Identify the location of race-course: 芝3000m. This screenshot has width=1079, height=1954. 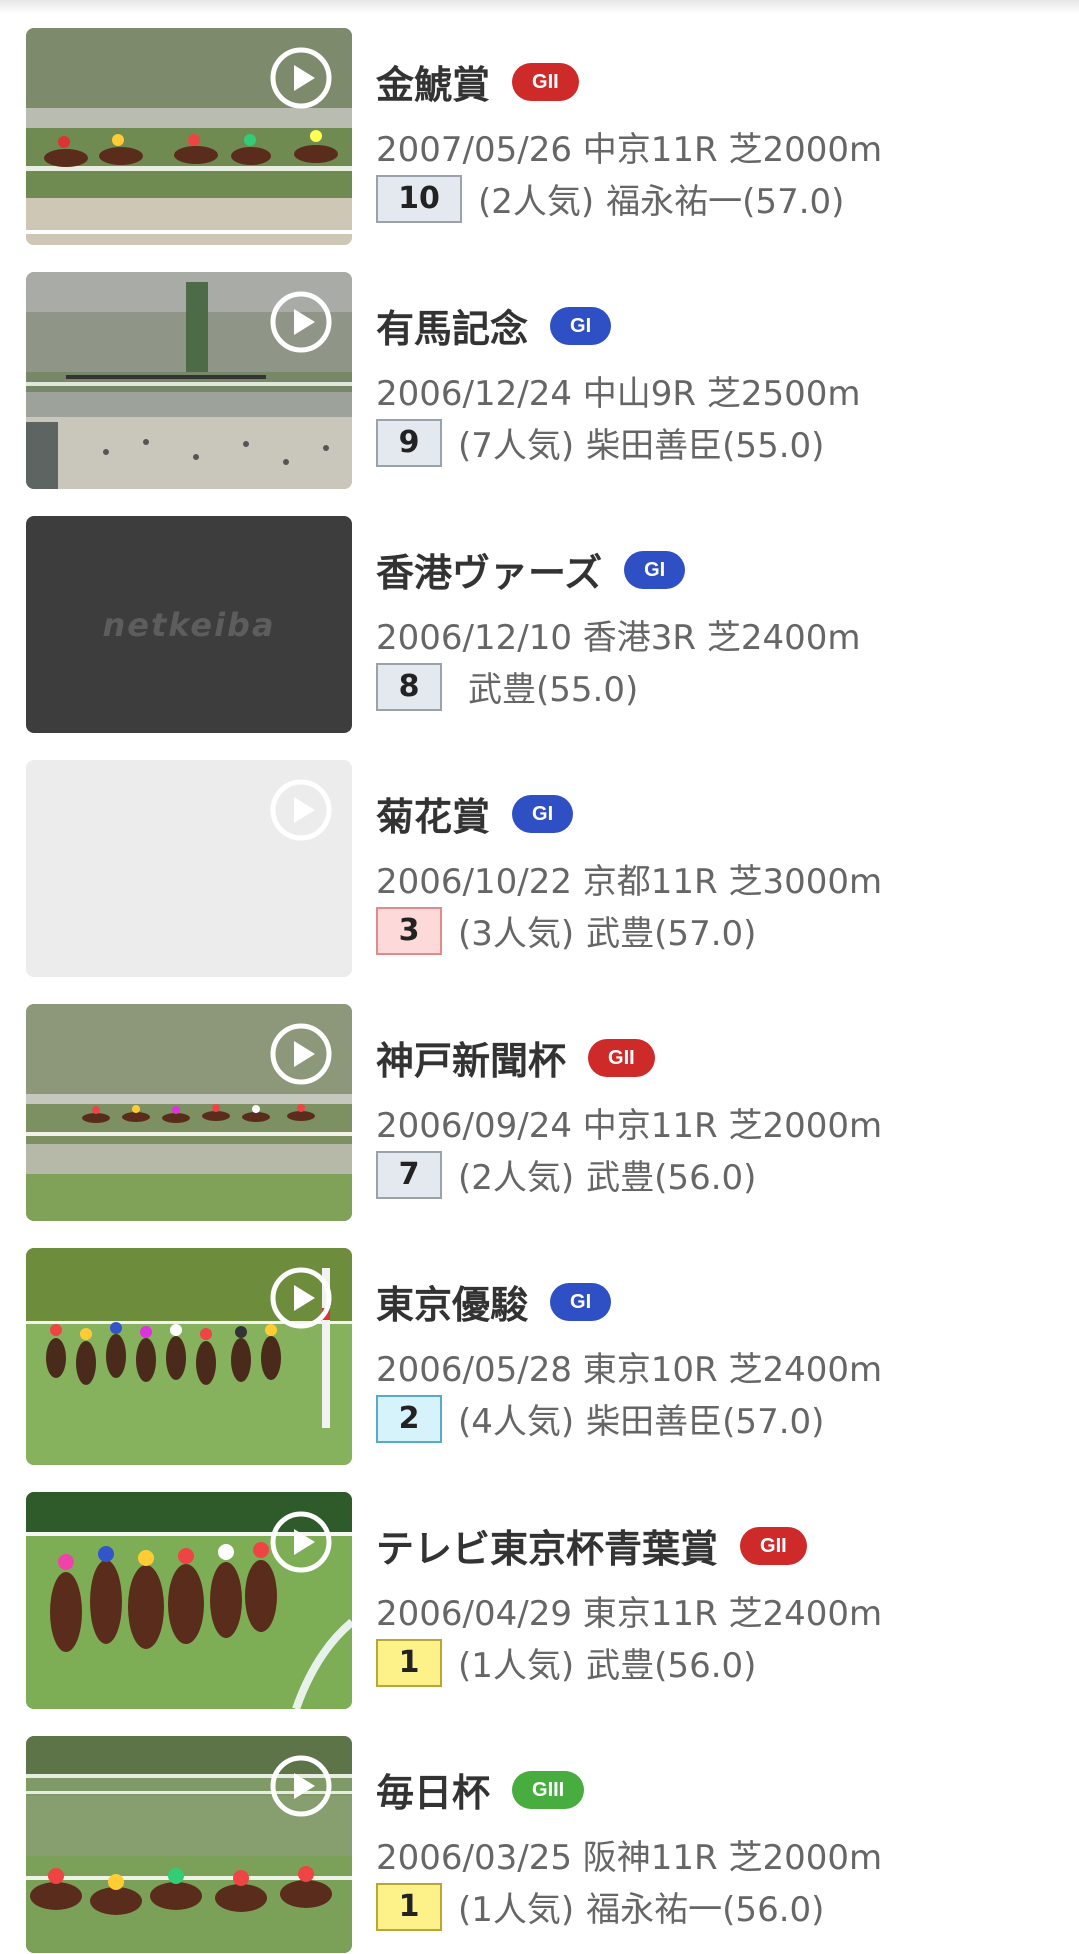
(805, 882).